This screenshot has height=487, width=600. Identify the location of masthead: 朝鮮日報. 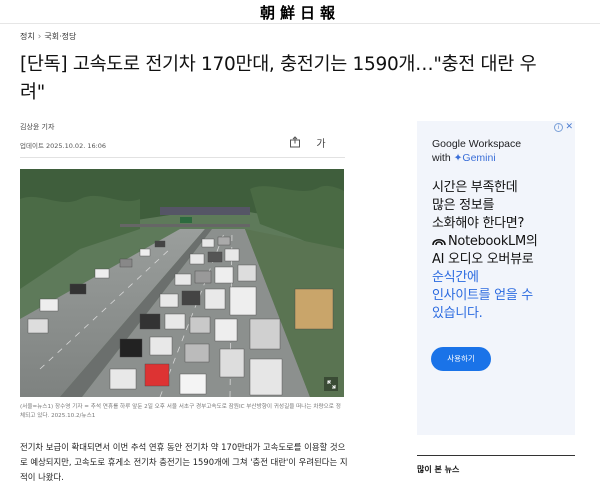
(300, 12).